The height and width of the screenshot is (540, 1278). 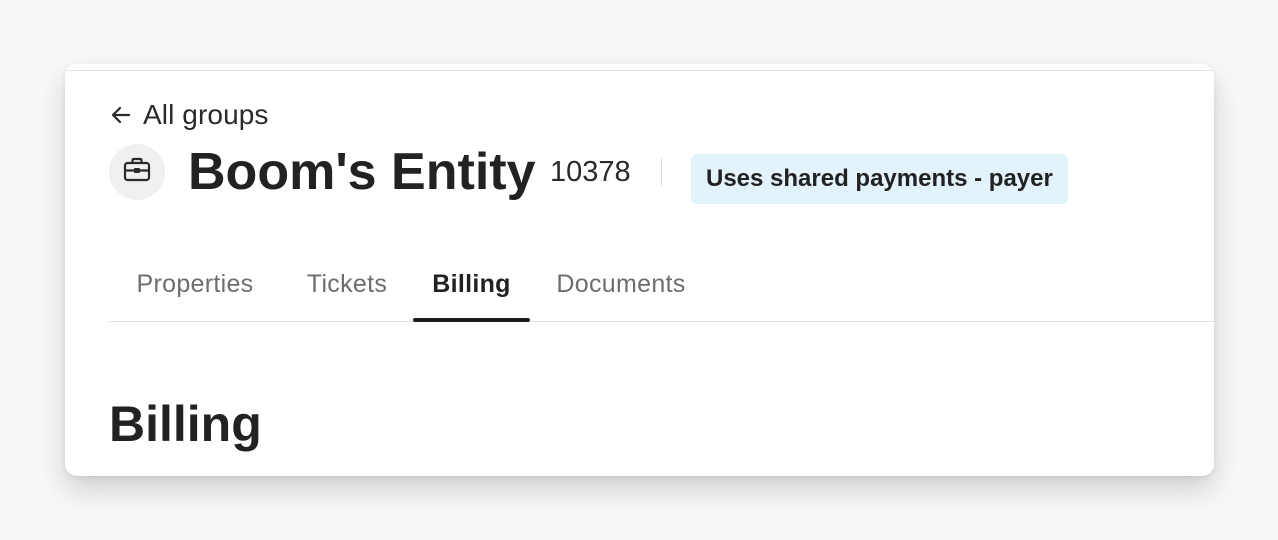 What do you see at coordinates (347, 284) in the screenshot?
I see `tab-tickets: Tickets` at bounding box center [347, 284].